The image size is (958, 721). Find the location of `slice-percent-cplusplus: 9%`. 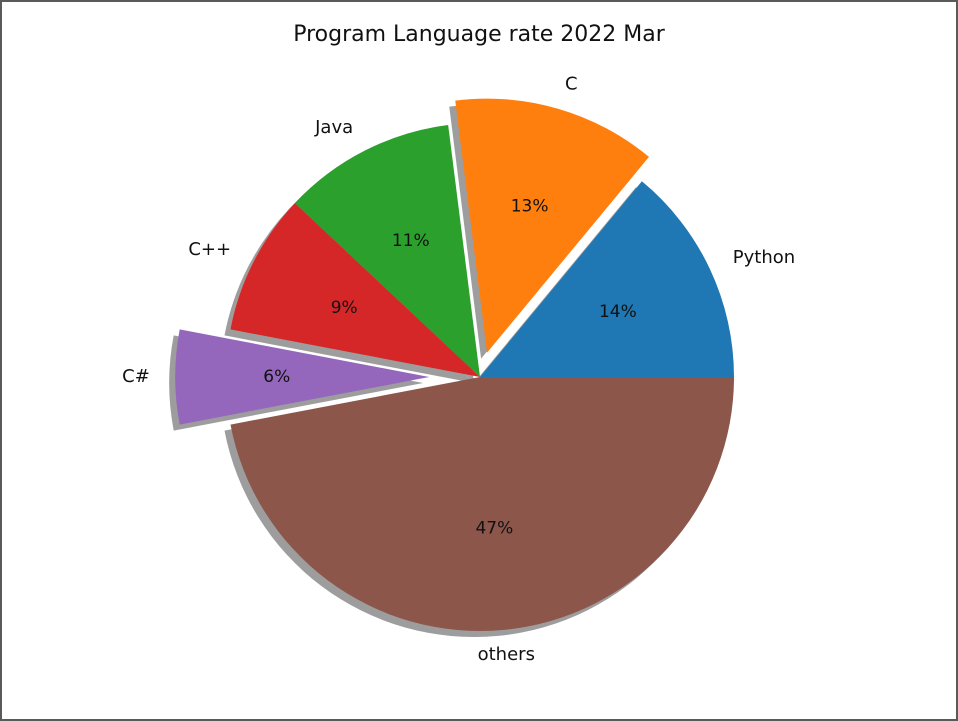

slice-percent-cplusplus: 9% is located at coordinates (344, 308).